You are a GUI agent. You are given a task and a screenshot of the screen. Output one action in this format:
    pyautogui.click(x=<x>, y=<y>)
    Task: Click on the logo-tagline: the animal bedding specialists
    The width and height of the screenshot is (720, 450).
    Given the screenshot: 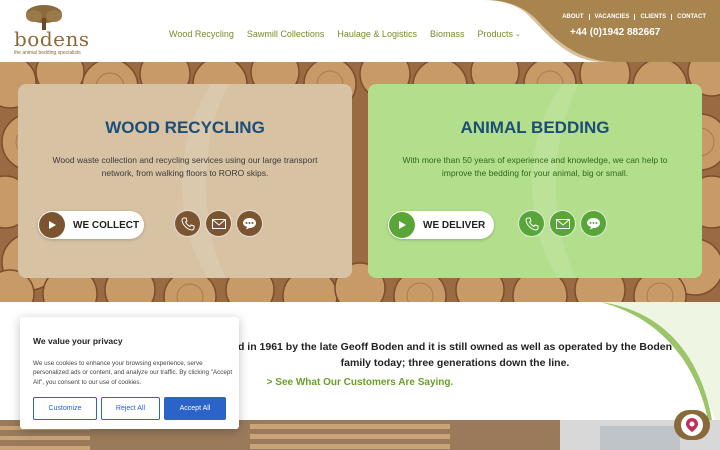 What is the action you would take?
    pyautogui.click(x=47, y=53)
    